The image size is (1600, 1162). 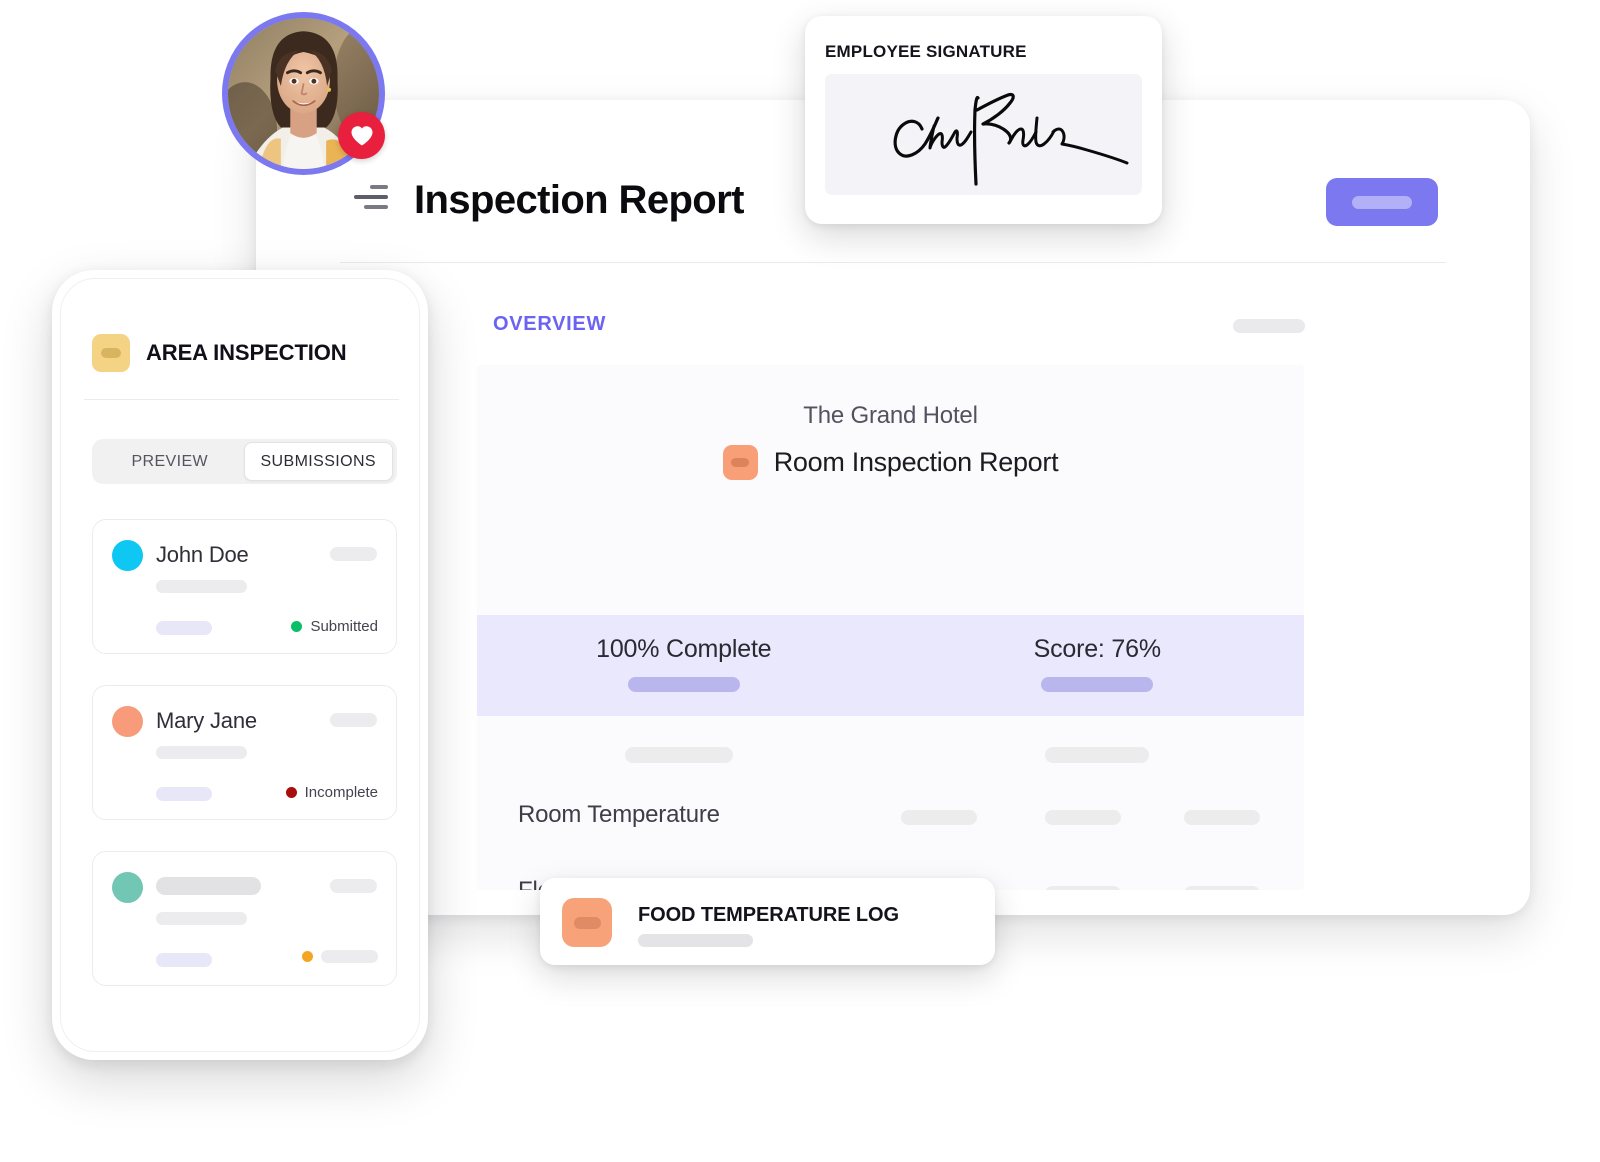 I want to click on food-log-subtitle-placeholder, so click(x=695, y=940).